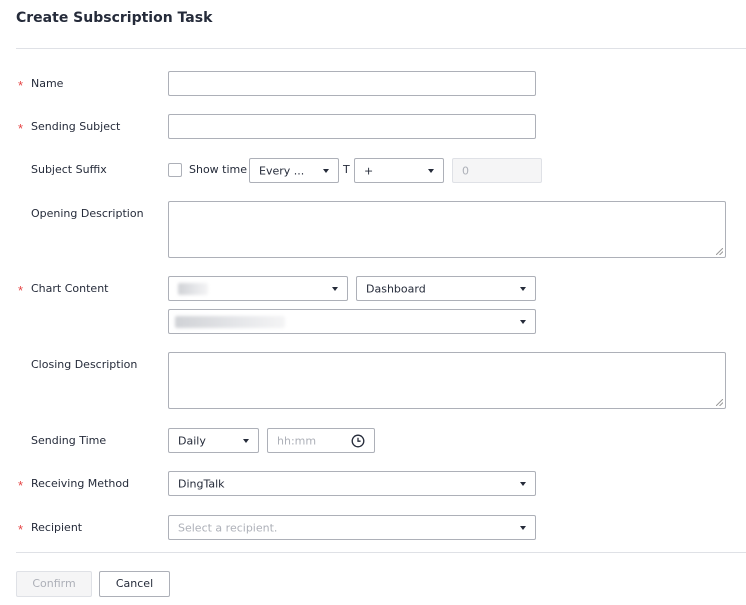 This screenshot has width=746, height=605. What do you see at coordinates (69, 440) in the screenshot?
I see `sending-time-label: Sending Time` at bounding box center [69, 440].